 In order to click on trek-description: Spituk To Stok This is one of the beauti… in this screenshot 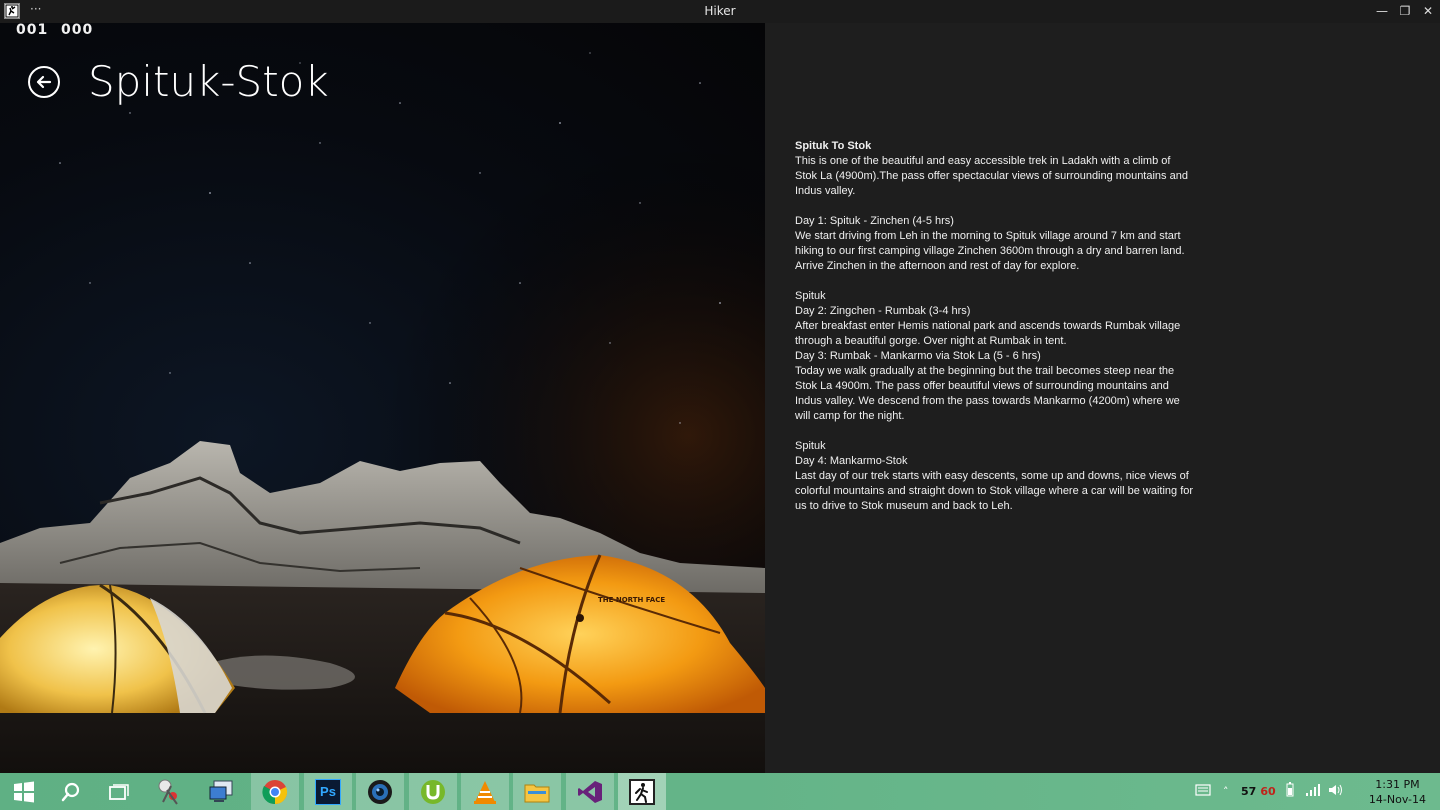, I will do `click(995, 326)`.